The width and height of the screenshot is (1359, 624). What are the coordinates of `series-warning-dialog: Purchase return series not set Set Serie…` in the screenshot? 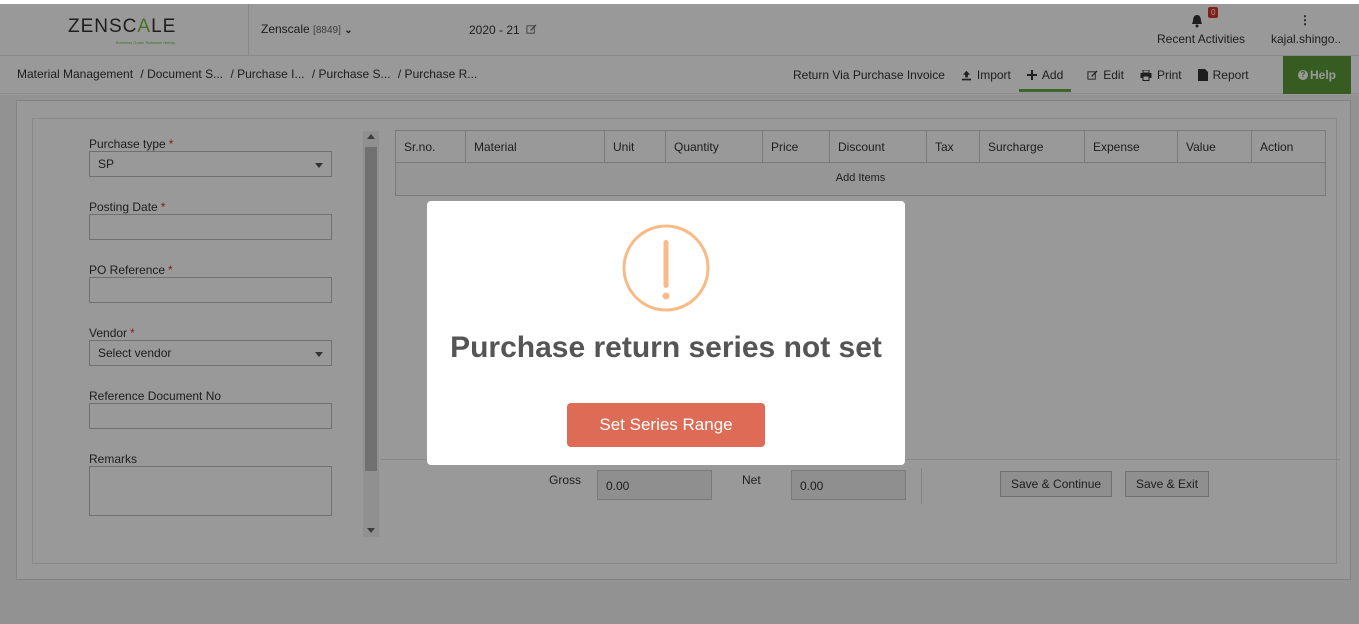 It's located at (666, 333).